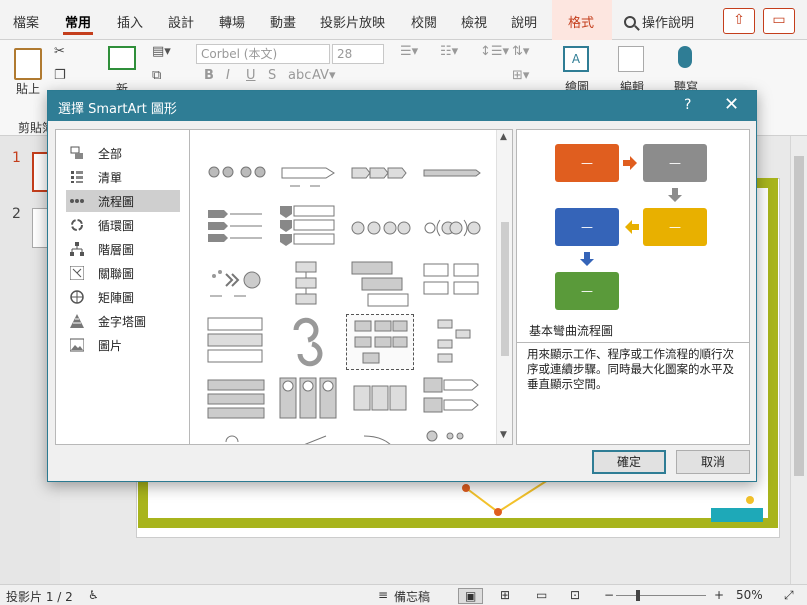 Image resolution: width=807 pixels, height=605 pixels. Describe the element at coordinates (449, 51) in the screenshot. I see `numbering-icon: ☷▾` at that location.